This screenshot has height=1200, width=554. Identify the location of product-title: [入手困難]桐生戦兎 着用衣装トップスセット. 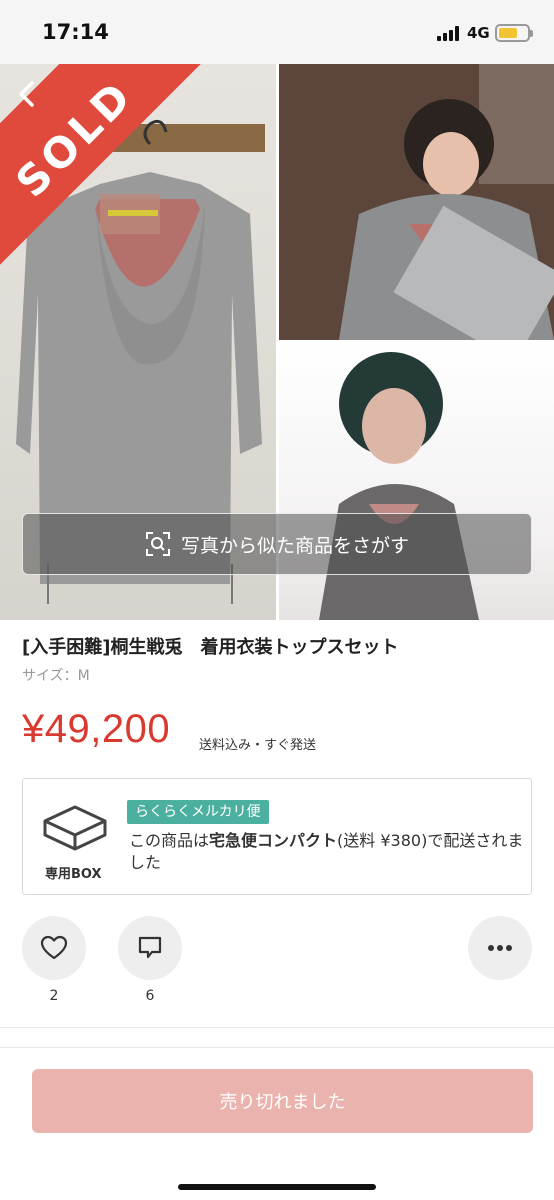
(210, 647).